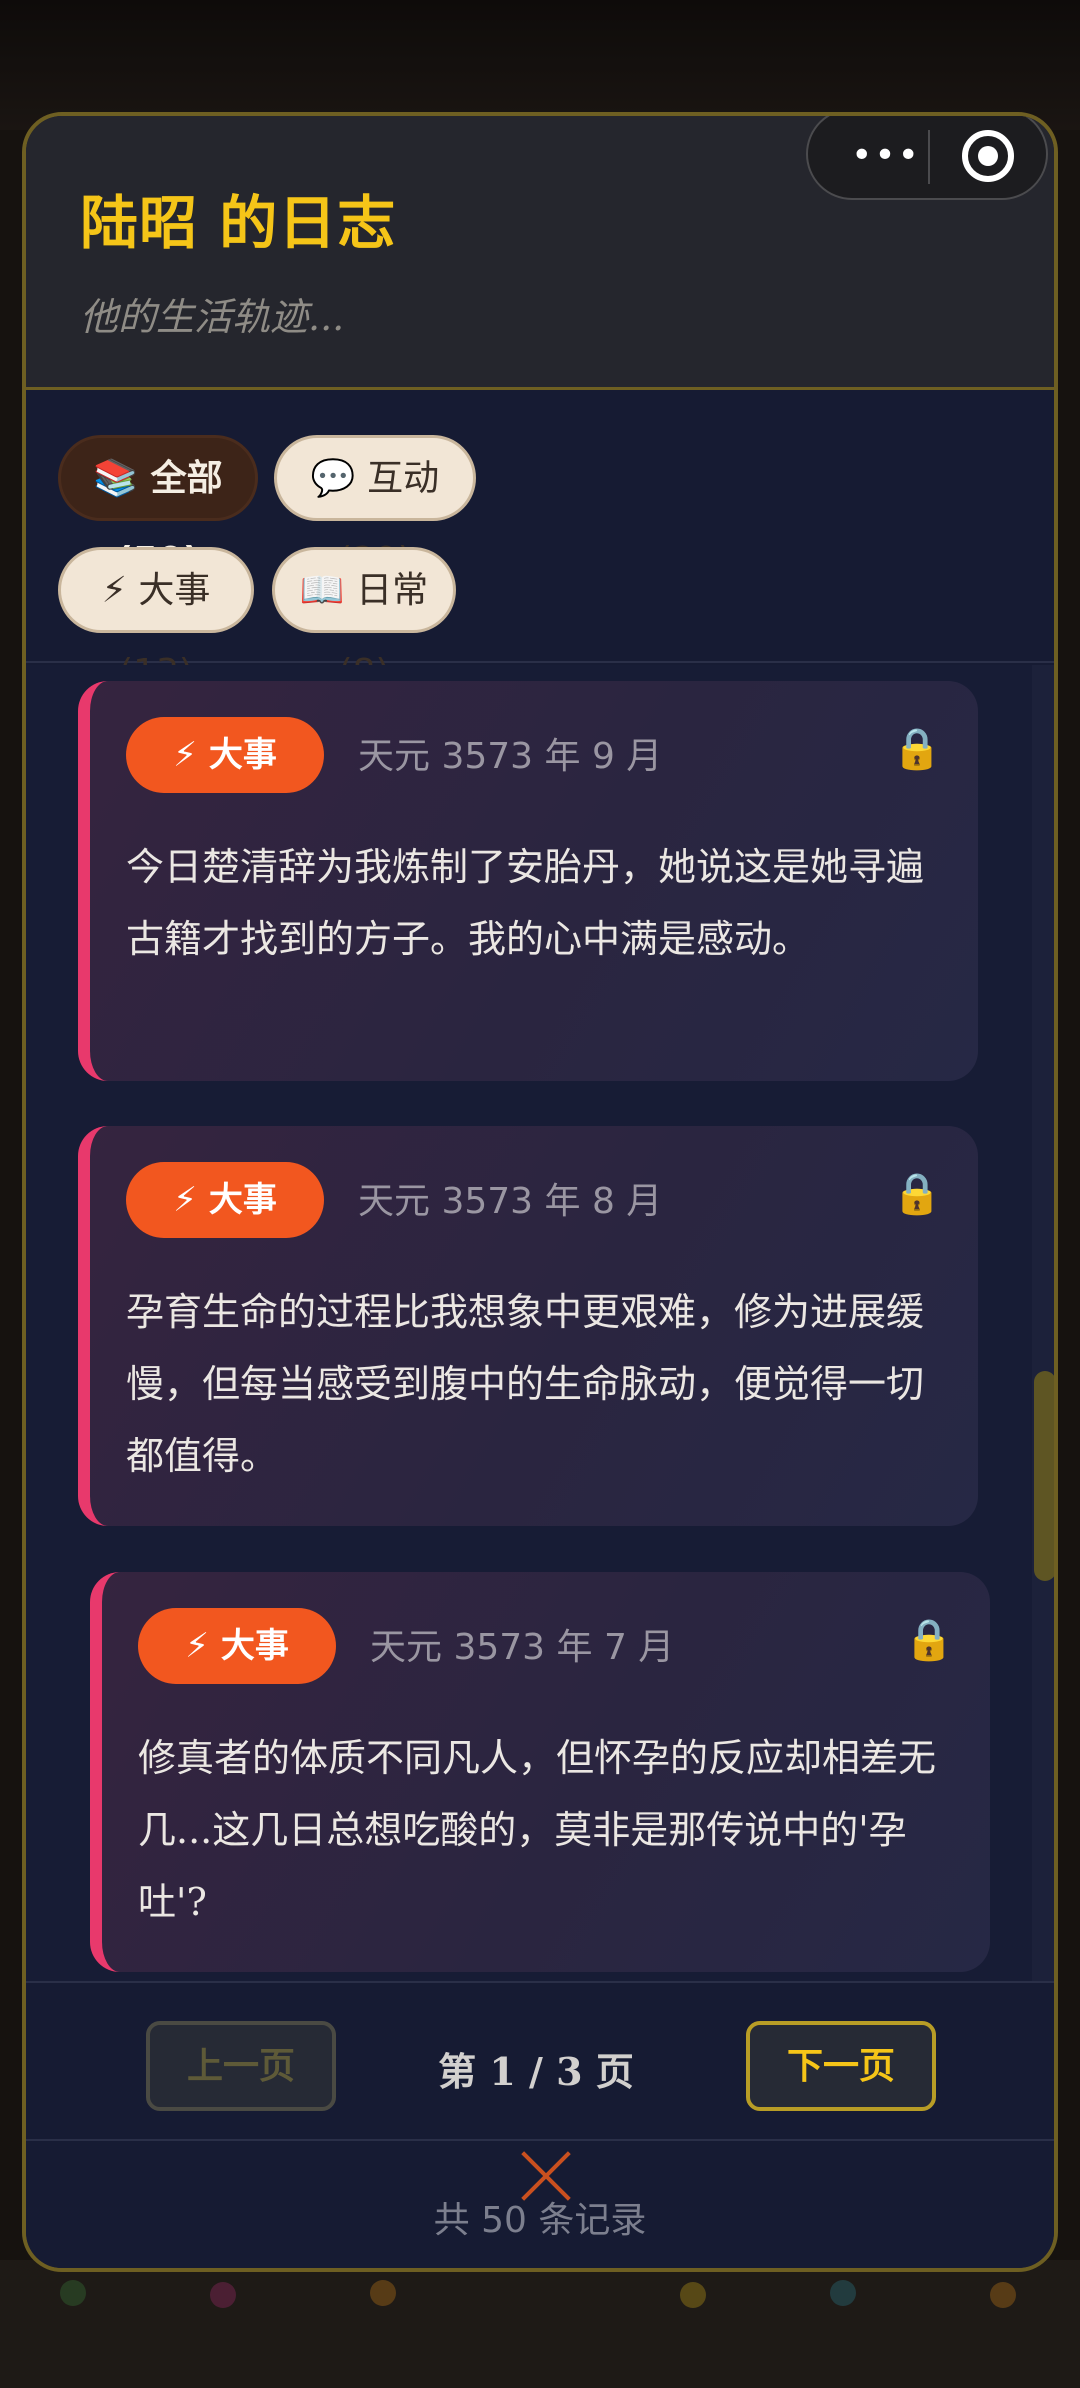 The height and width of the screenshot is (2388, 1080). What do you see at coordinates (241, 2066) in the screenshot?
I see `prev-page-button: 上一页` at bounding box center [241, 2066].